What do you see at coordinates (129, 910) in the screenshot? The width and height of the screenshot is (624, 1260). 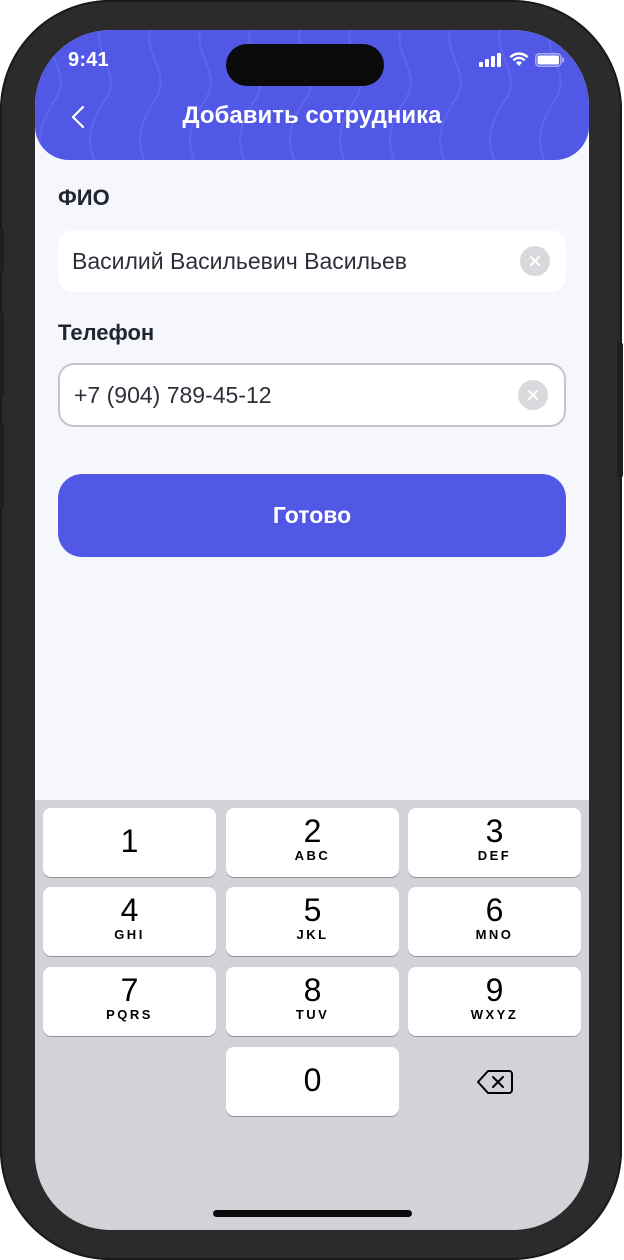 I see `key-digit: 4` at bounding box center [129, 910].